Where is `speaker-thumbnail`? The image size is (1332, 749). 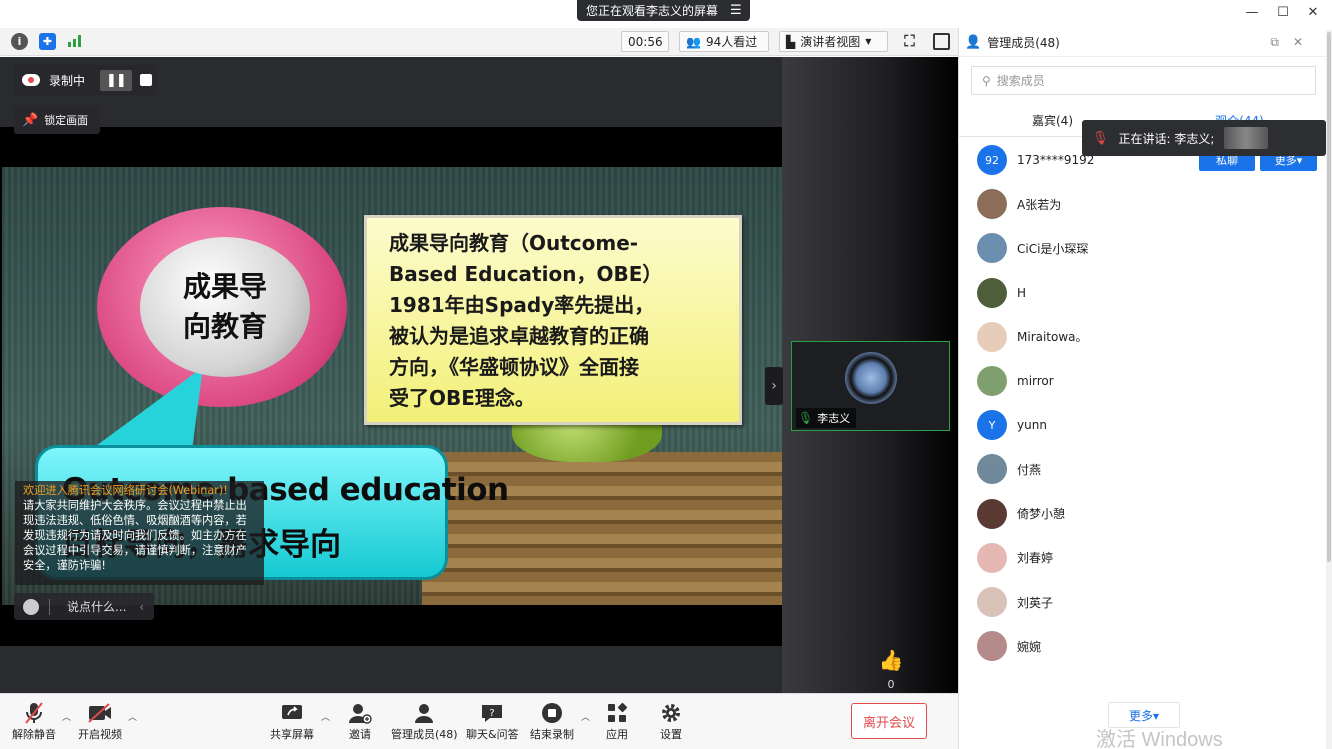 speaker-thumbnail is located at coordinates (1246, 138).